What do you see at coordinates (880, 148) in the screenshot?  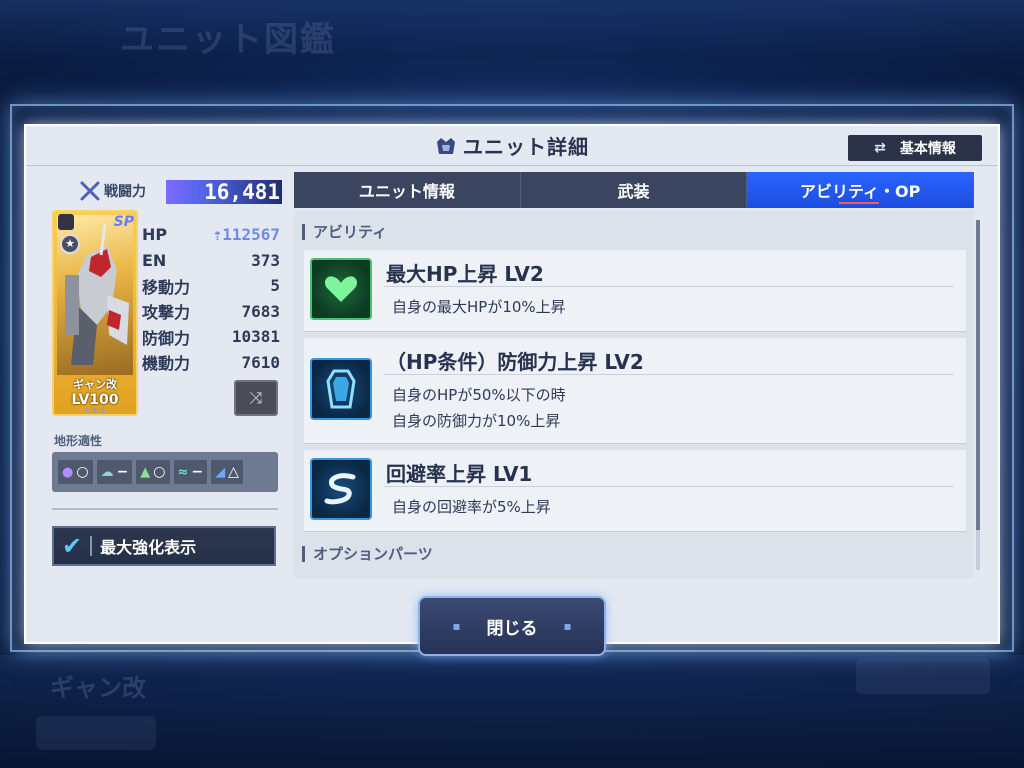 I see `swap-icon: ⇄` at bounding box center [880, 148].